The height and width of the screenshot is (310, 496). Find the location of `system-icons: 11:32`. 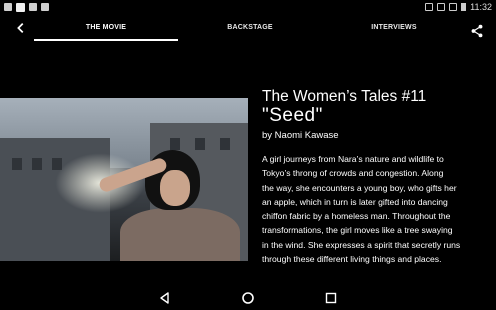

system-icons: 11:32 is located at coordinates (458, 7).